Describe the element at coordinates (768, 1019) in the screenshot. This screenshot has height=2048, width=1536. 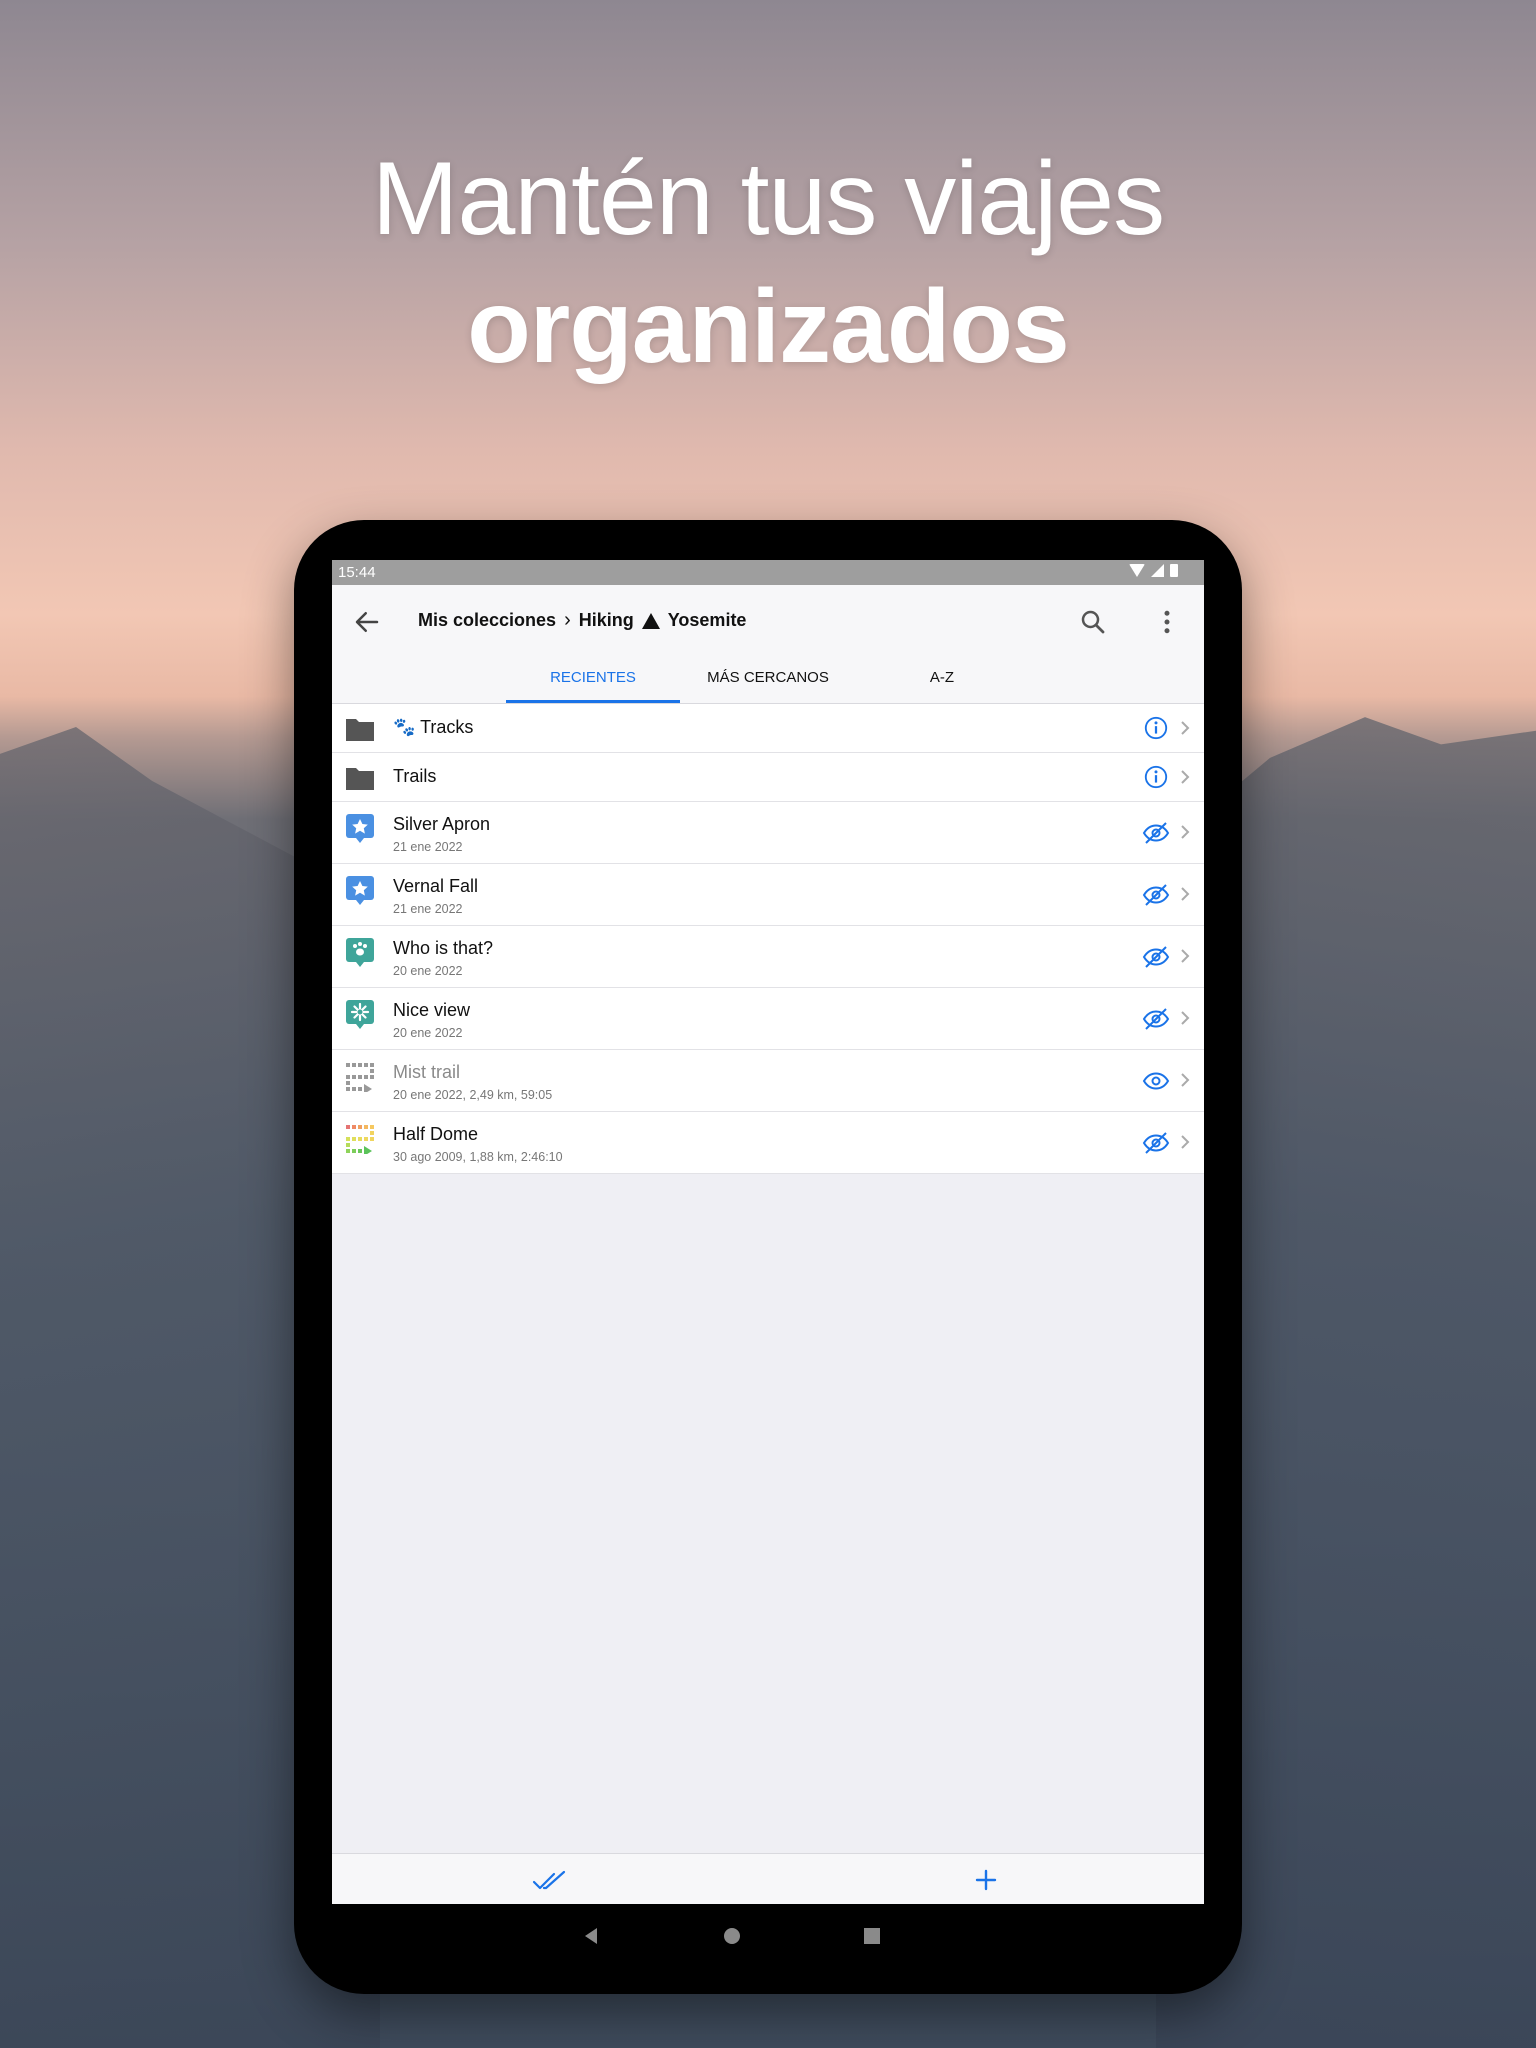
I see `list-item-waypoint: Nice view 20 ene 2022` at that location.